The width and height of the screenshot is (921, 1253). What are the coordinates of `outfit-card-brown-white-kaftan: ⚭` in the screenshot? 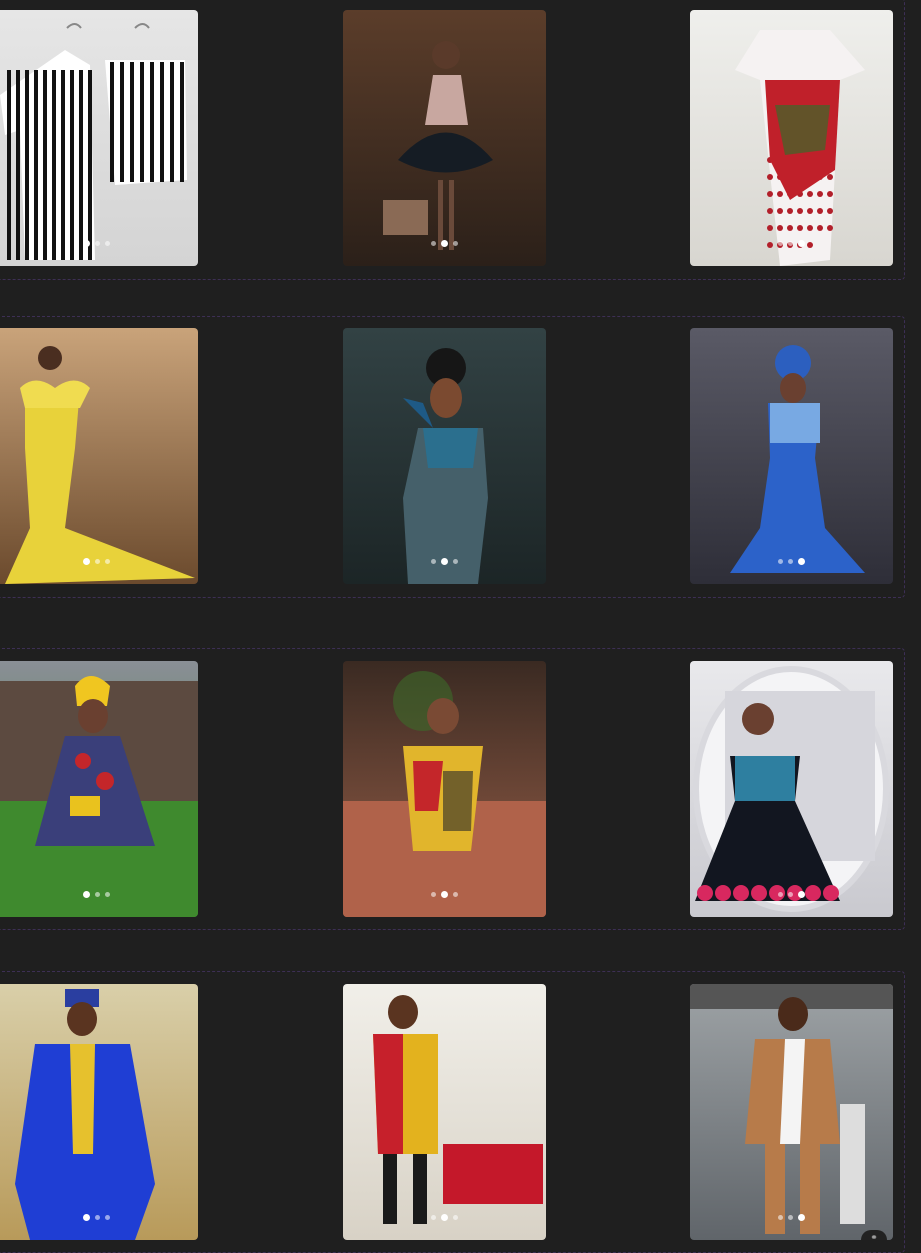 It's located at (791, 1112).